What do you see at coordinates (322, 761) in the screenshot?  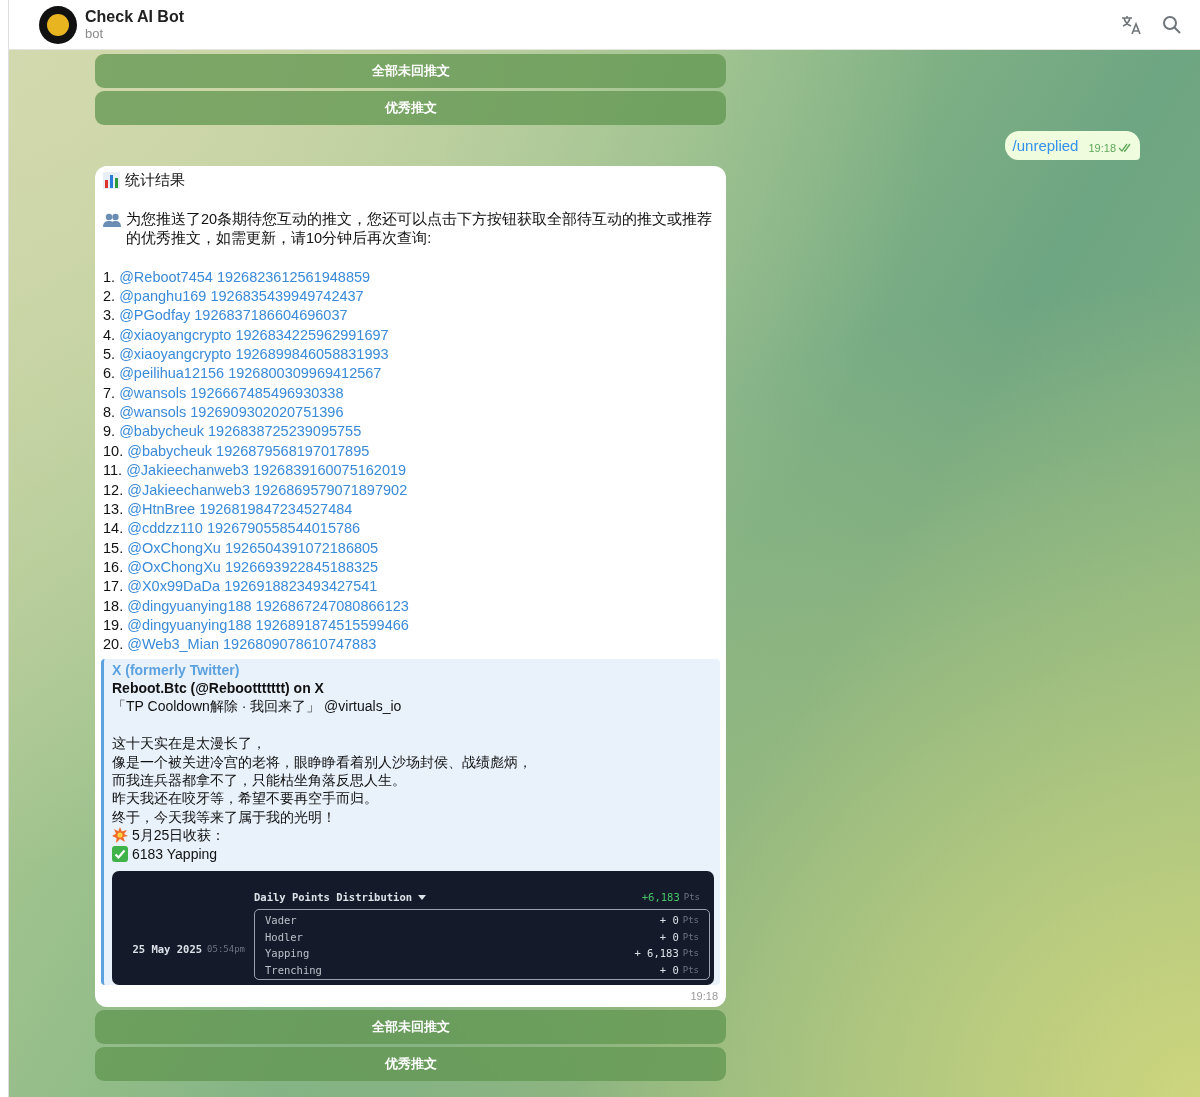 I see `preview-text: 像是一个被关进冷宫的老将，眼睁睁看着别人沙场封侯、战绩彪炳，` at bounding box center [322, 761].